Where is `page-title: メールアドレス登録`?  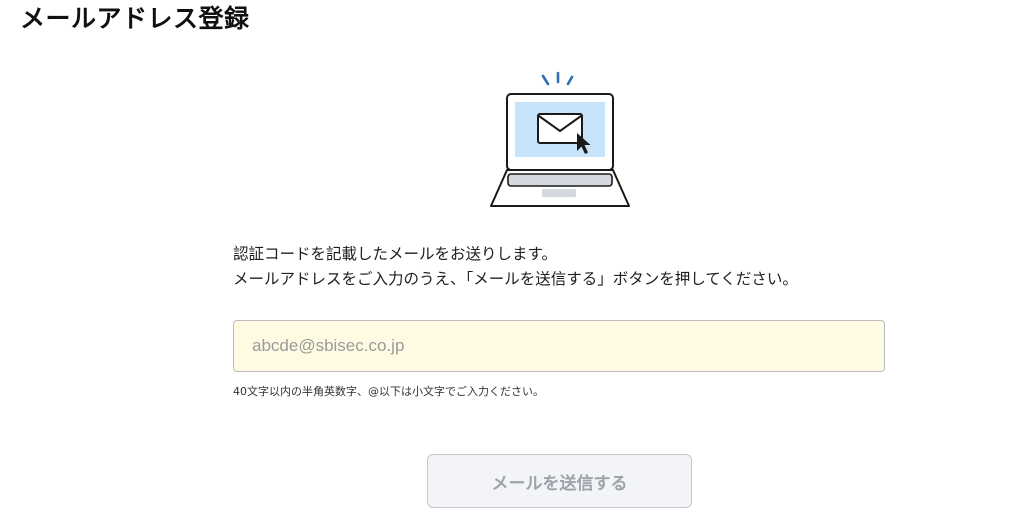 page-title: メールアドレス登録 is located at coordinates (135, 18).